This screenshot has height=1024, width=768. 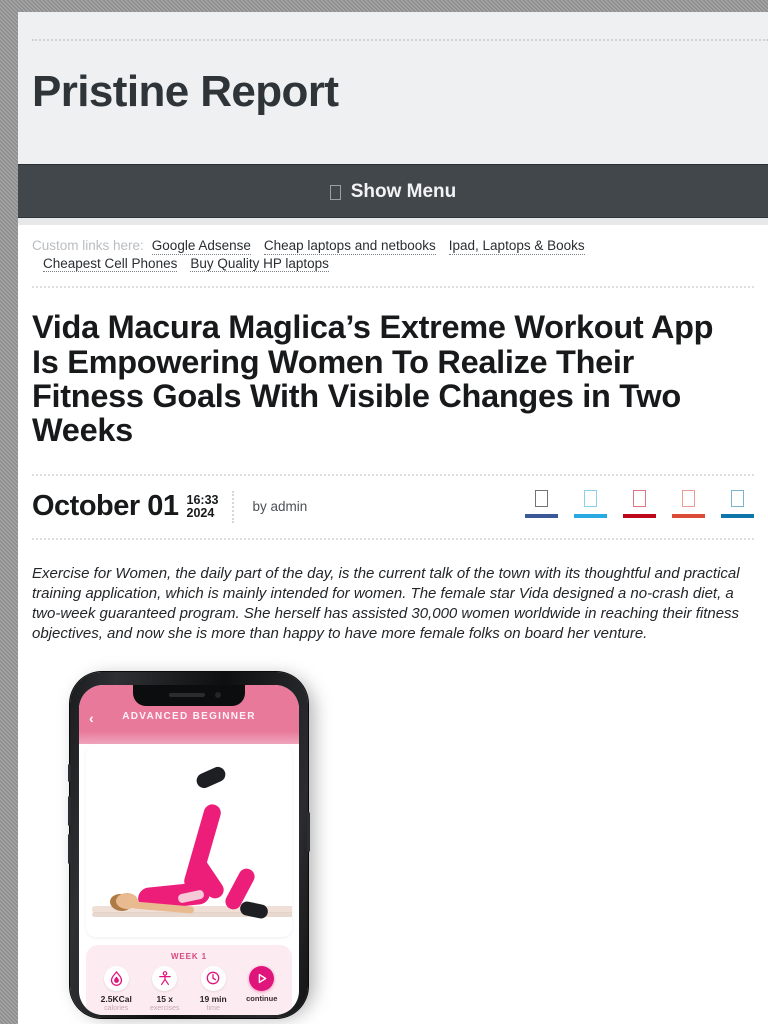 I want to click on stat-time-value: 19 min, so click(x=213, y=998).